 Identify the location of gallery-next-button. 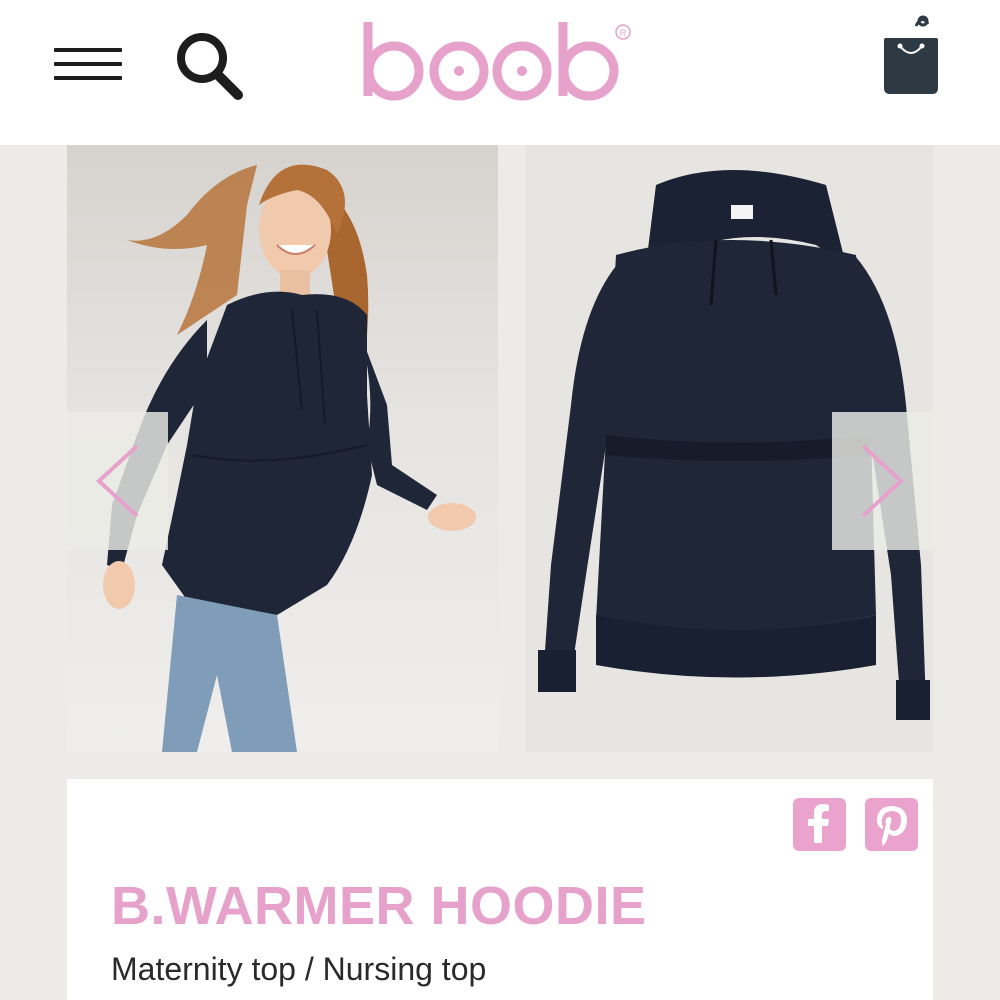
(882, 481).